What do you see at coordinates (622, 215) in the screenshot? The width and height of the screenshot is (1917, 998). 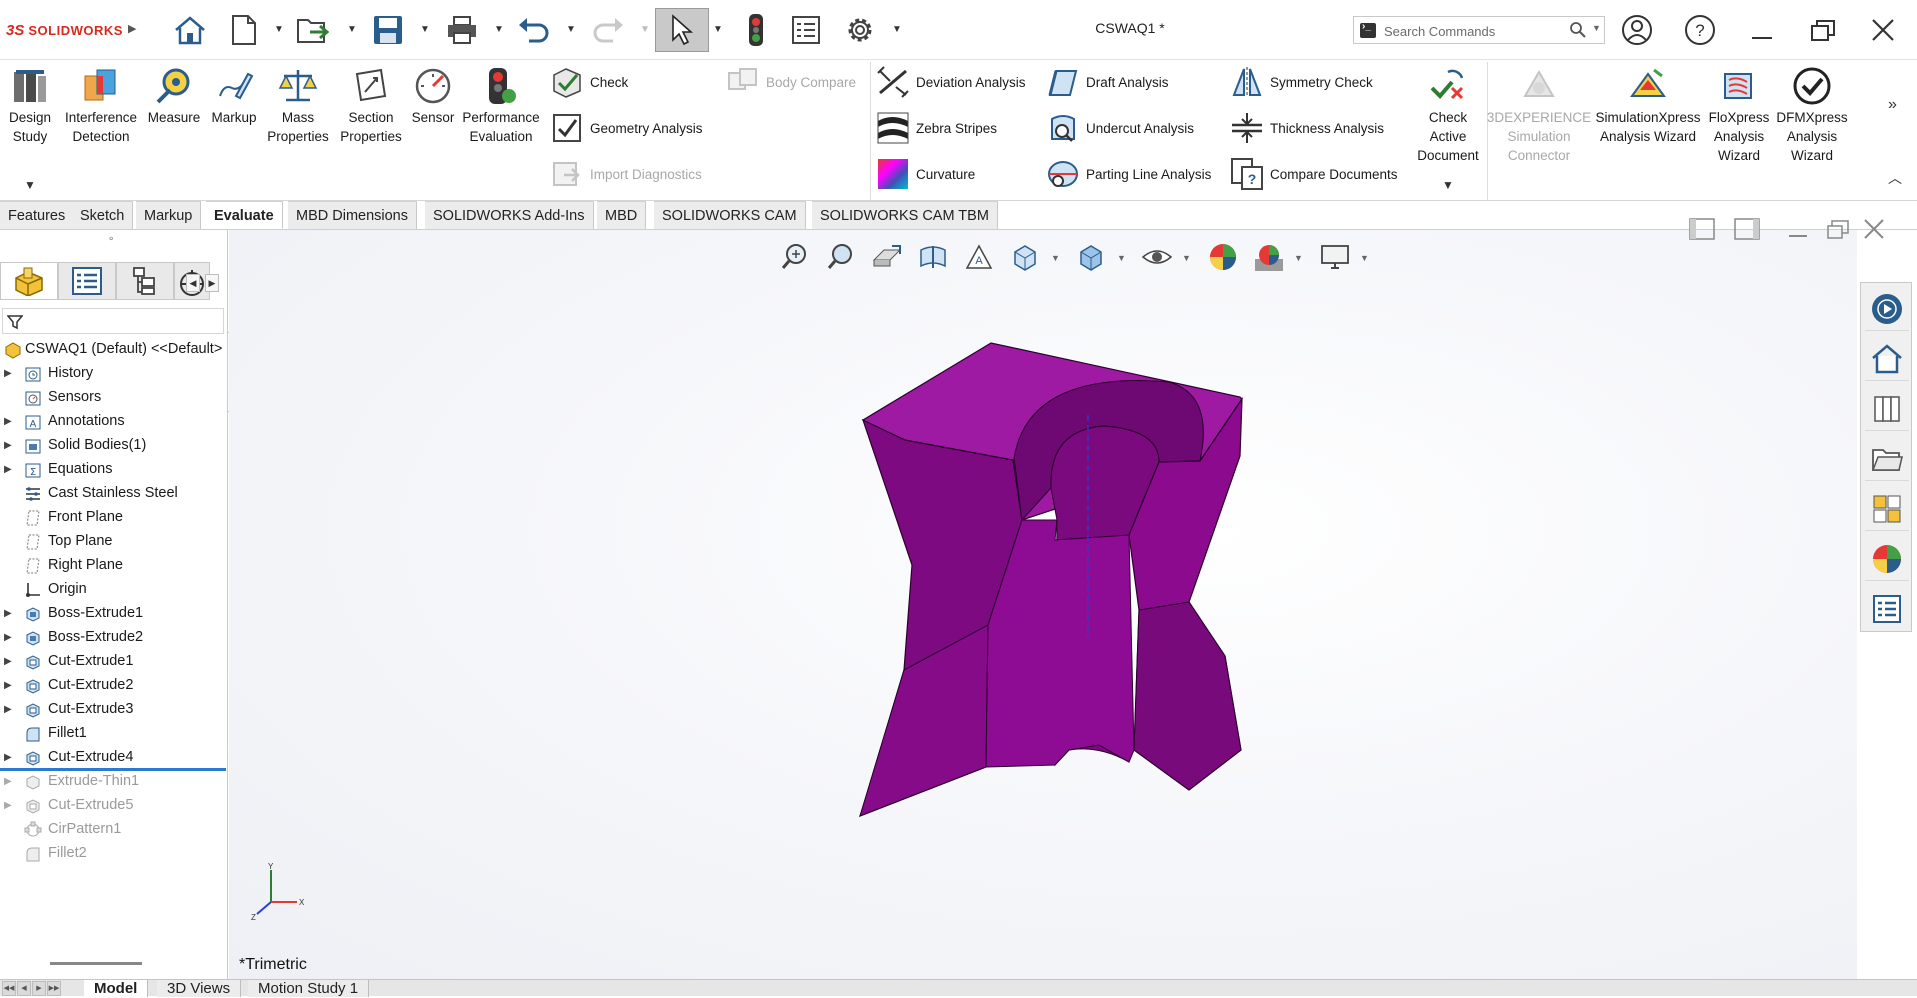 I see `tab-mbd: MBD` at bounding box center [622, 215].